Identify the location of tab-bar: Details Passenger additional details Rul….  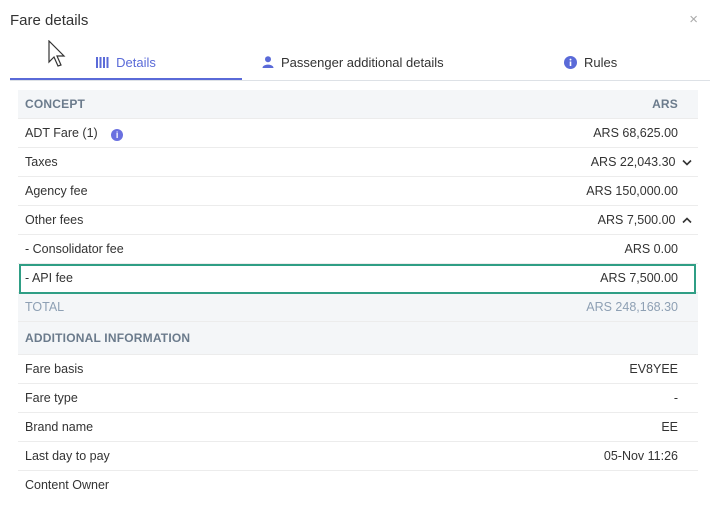
(360, 63).